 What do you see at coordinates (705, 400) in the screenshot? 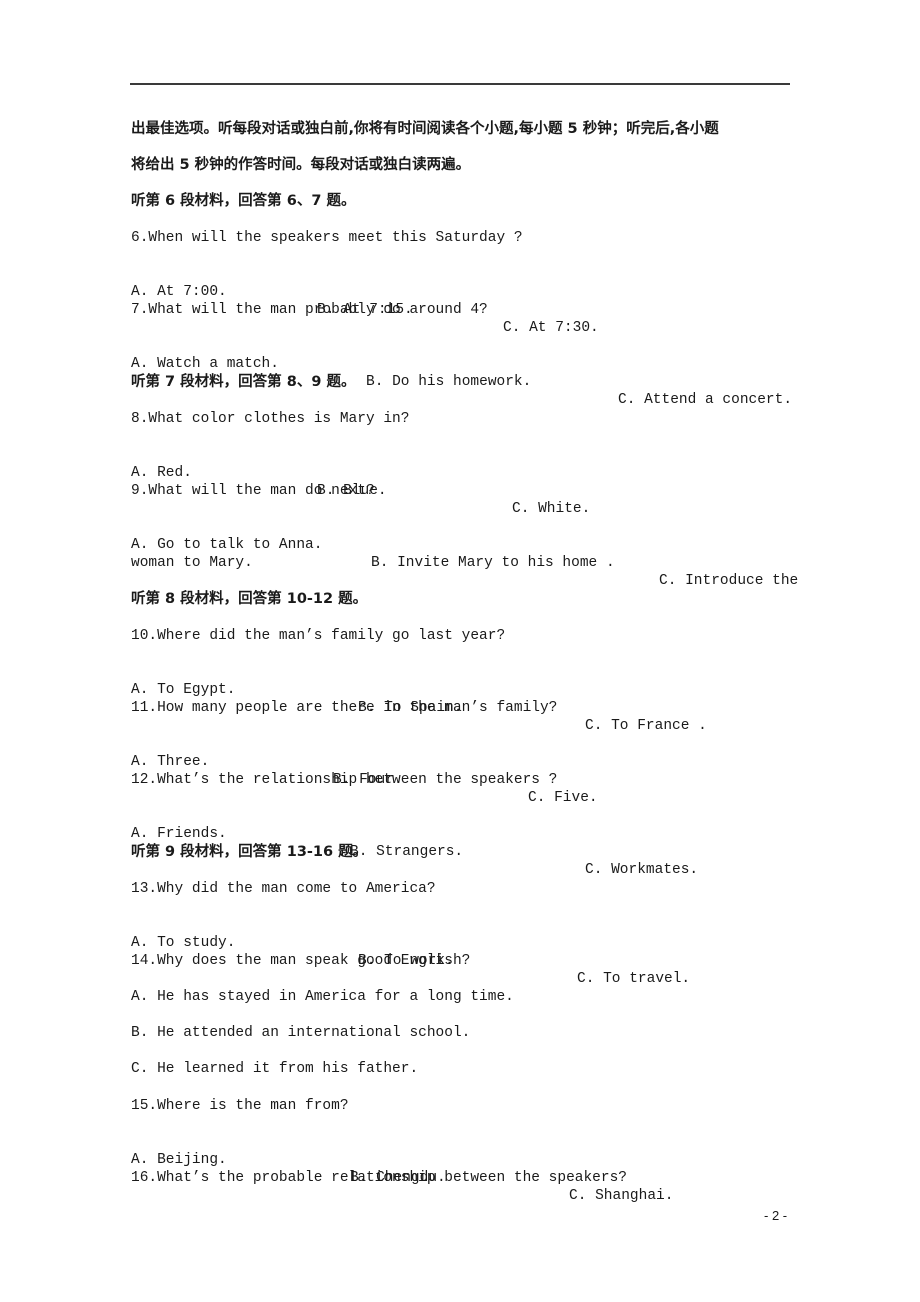
I see `option-c: C. Attend a concert.` at bounding box center [705, 400].